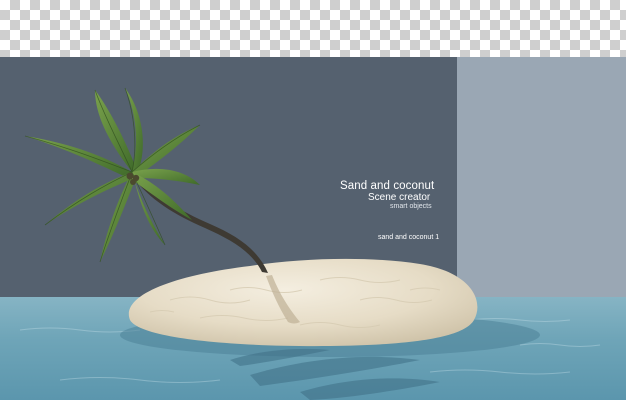 This screenshot has width=626, height=400. What do you see at coordinates (409, 237) in the screenshot?
I see `scene-label: sand and coconut 1` at bounding box center [409, 237].